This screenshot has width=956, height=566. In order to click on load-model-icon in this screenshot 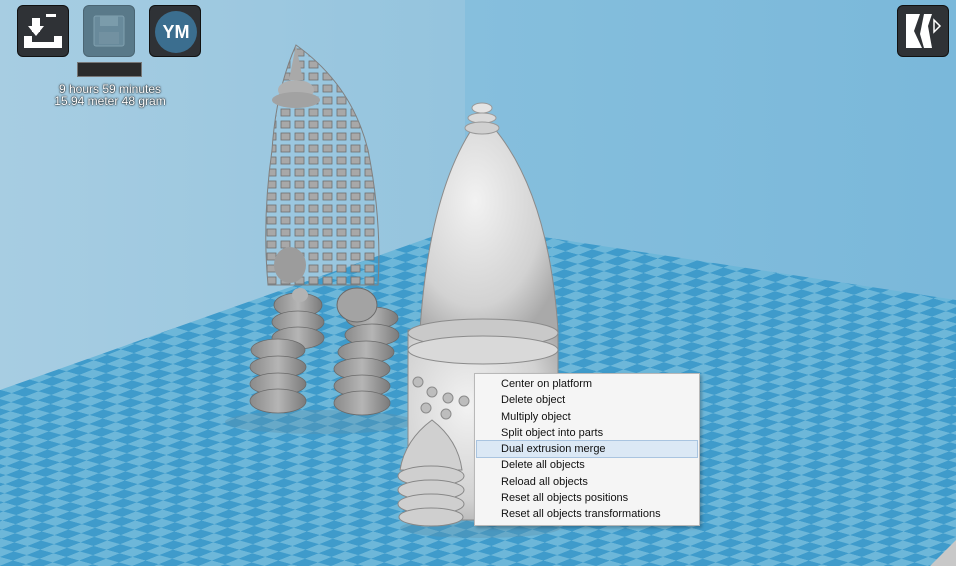, I will do `click(43, 31)`.